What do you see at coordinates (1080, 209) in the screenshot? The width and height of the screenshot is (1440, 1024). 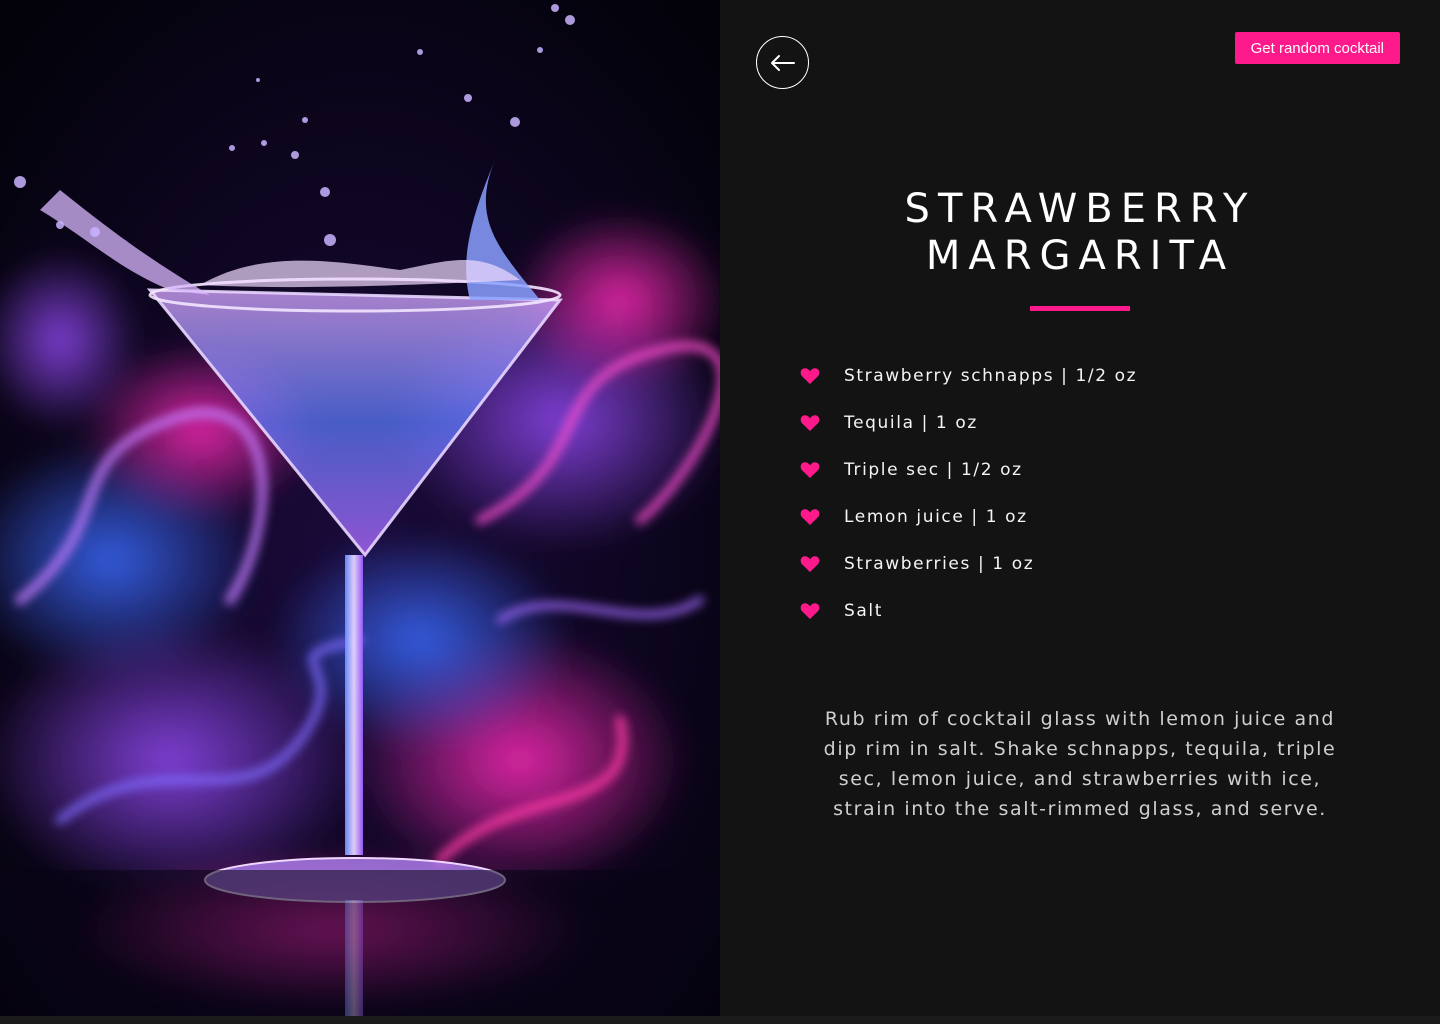 I see `cocktail-title-line-1: STRAWBERRY` at bounding box center [1080, 209].